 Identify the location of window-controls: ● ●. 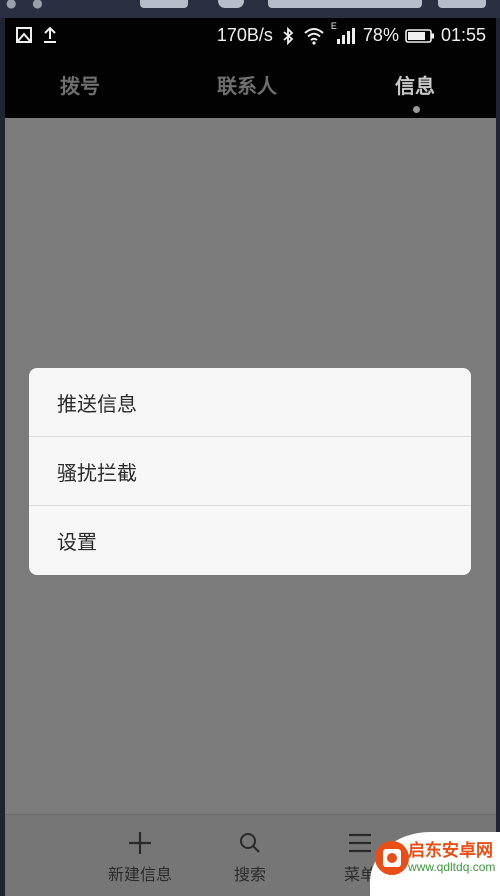
(27, 5).